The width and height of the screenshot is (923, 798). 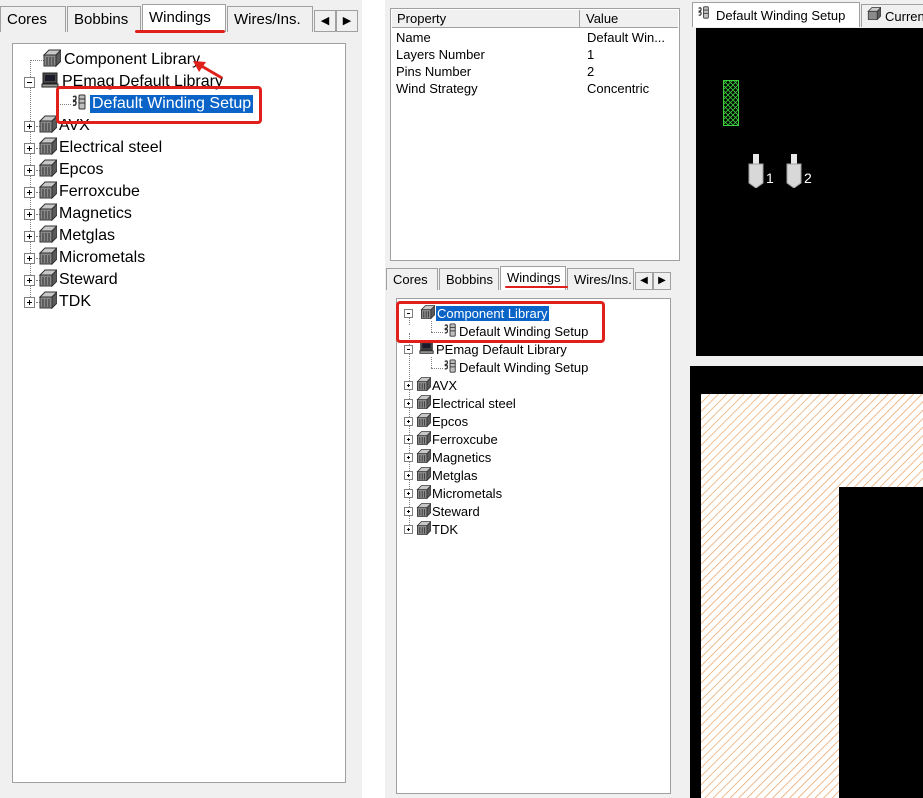 I want to click on pin-label: 1, so click(x=770, y=178).